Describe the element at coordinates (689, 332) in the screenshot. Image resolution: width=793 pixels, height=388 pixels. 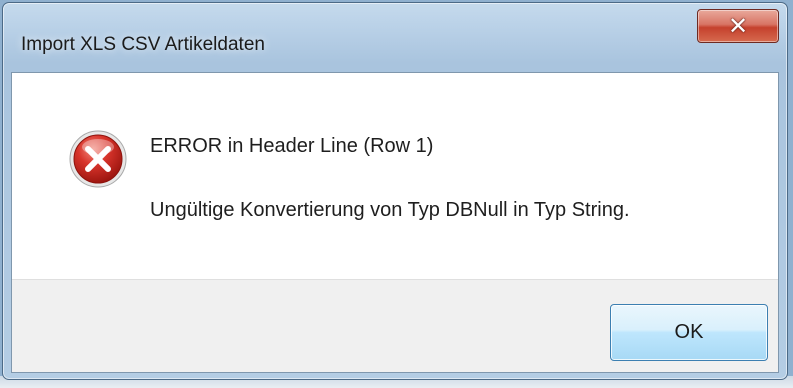
I see `ok-button: OK` at that location.